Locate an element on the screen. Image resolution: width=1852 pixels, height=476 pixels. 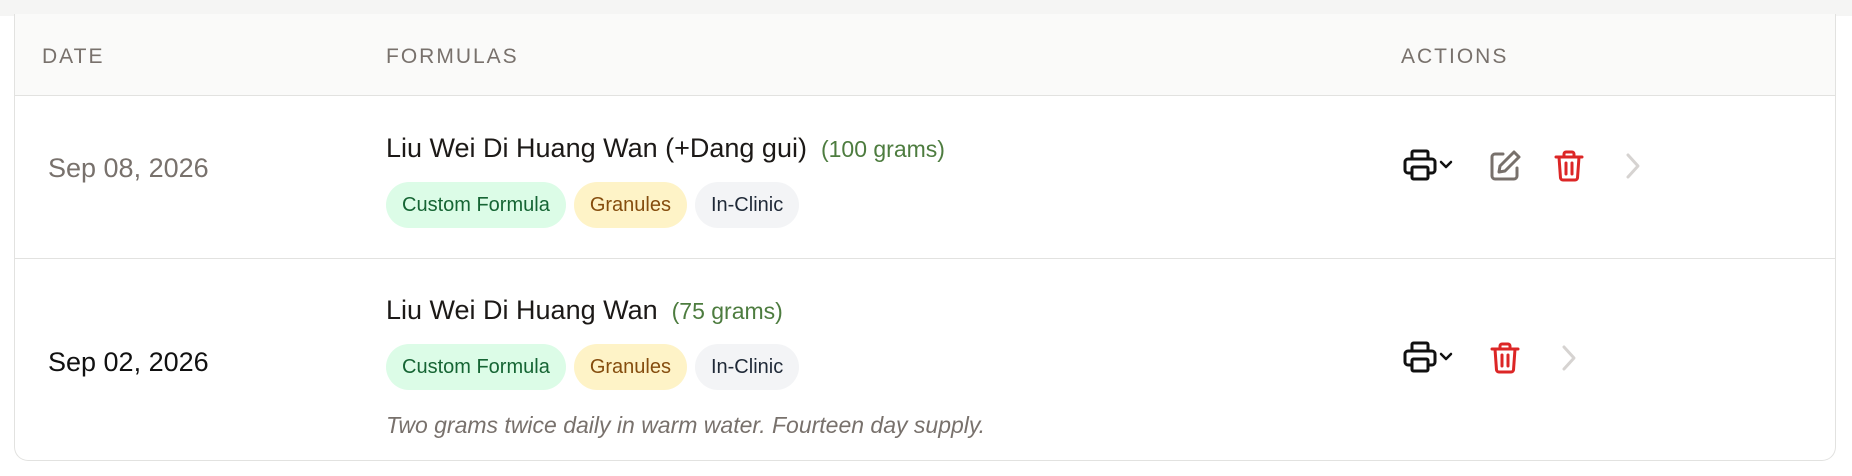
edit-icon is located at coordinates (1505, 165).